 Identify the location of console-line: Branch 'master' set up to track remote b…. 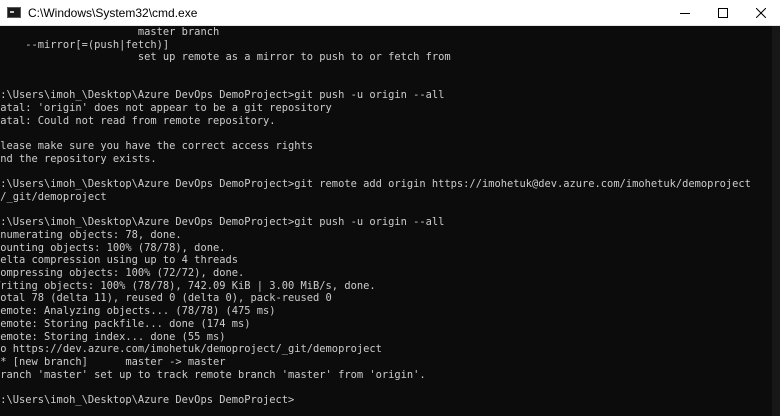
(213, 374).